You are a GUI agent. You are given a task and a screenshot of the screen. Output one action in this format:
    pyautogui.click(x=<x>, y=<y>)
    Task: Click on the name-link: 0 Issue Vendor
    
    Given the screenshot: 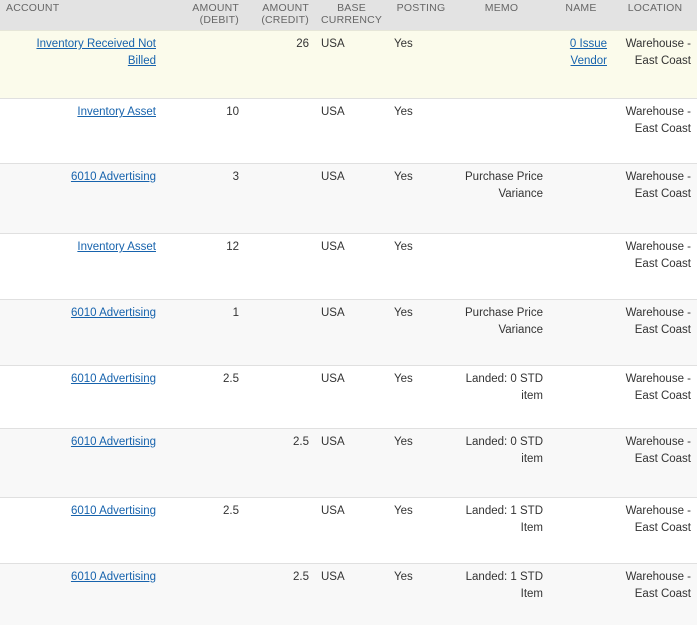 What is the action you would take?
    pyautogui.click(x=588, y=52)
    